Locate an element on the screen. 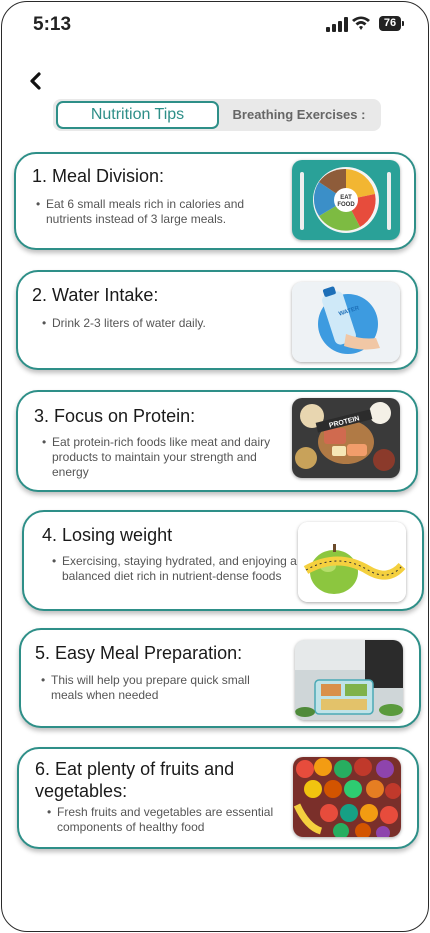  wifi-icon is located at coordinates (361, 23).